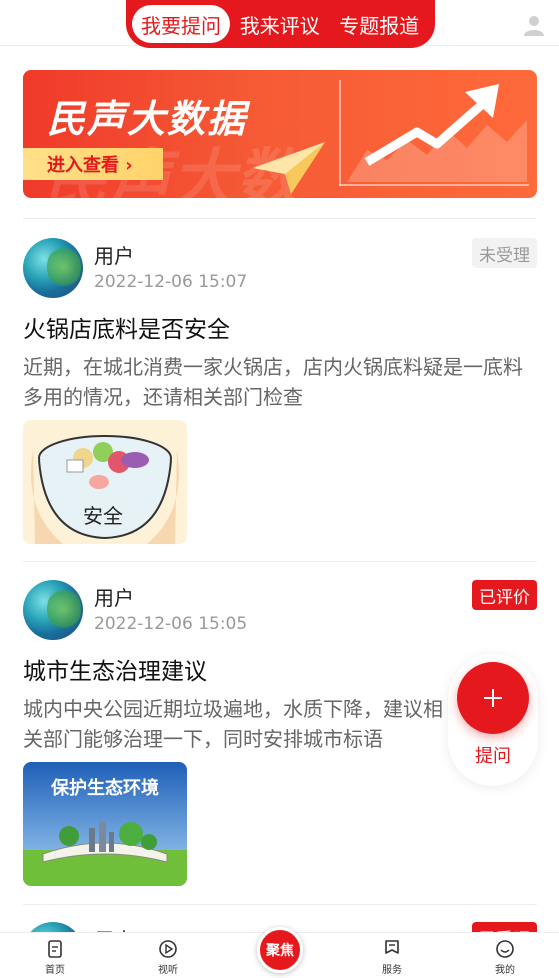 The width and height of the screenshot is (559, 978). I want to click on tab-bar: 我要提问 我来评议 专题报道, so click(280, 24).